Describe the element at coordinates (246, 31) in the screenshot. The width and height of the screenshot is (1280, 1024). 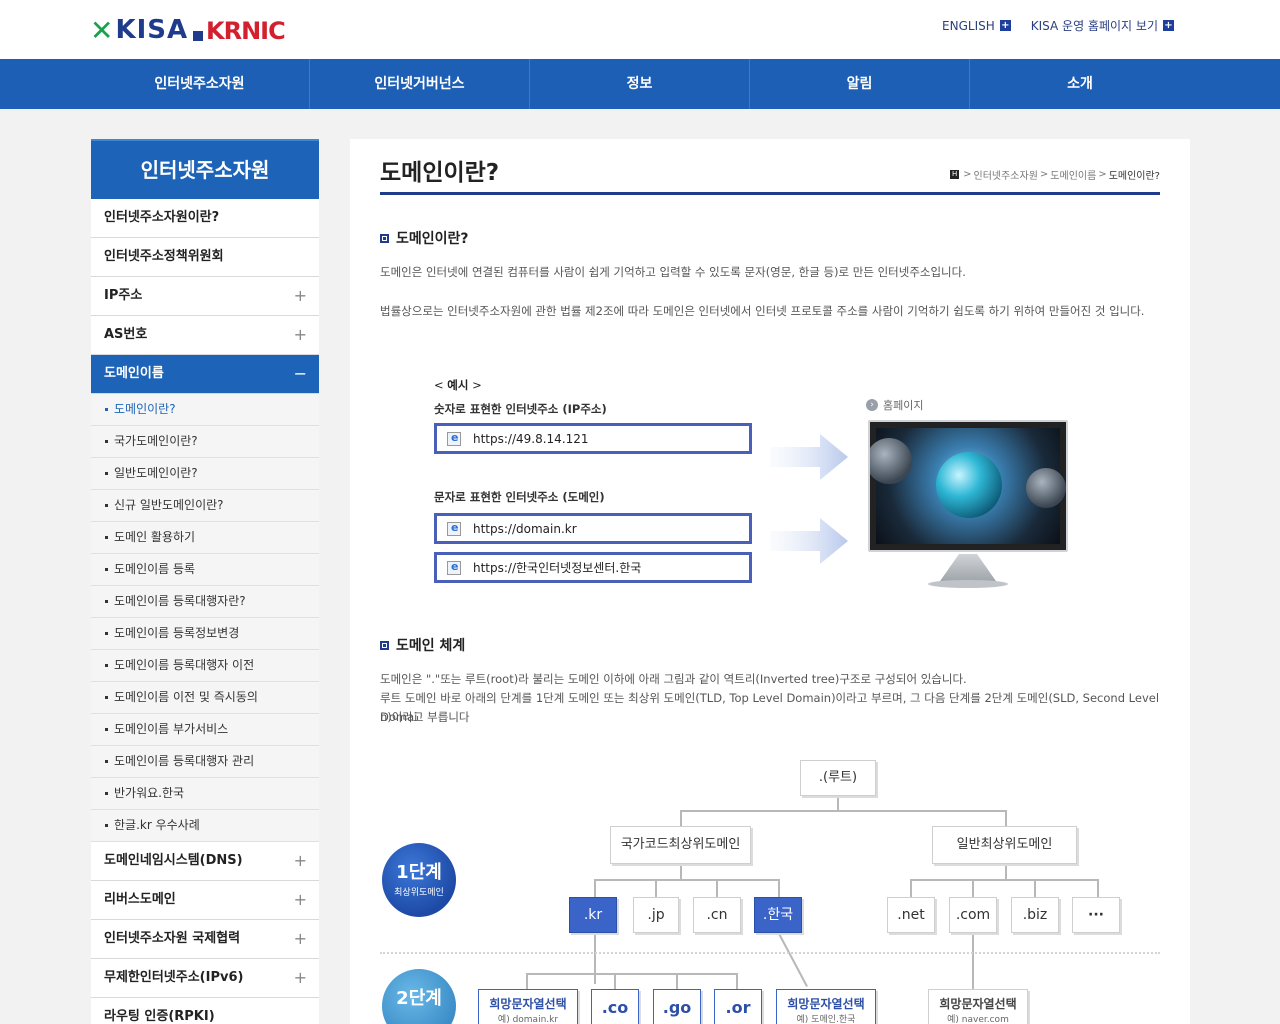
I see `krnic-logo-text: KRNIC` at that location.